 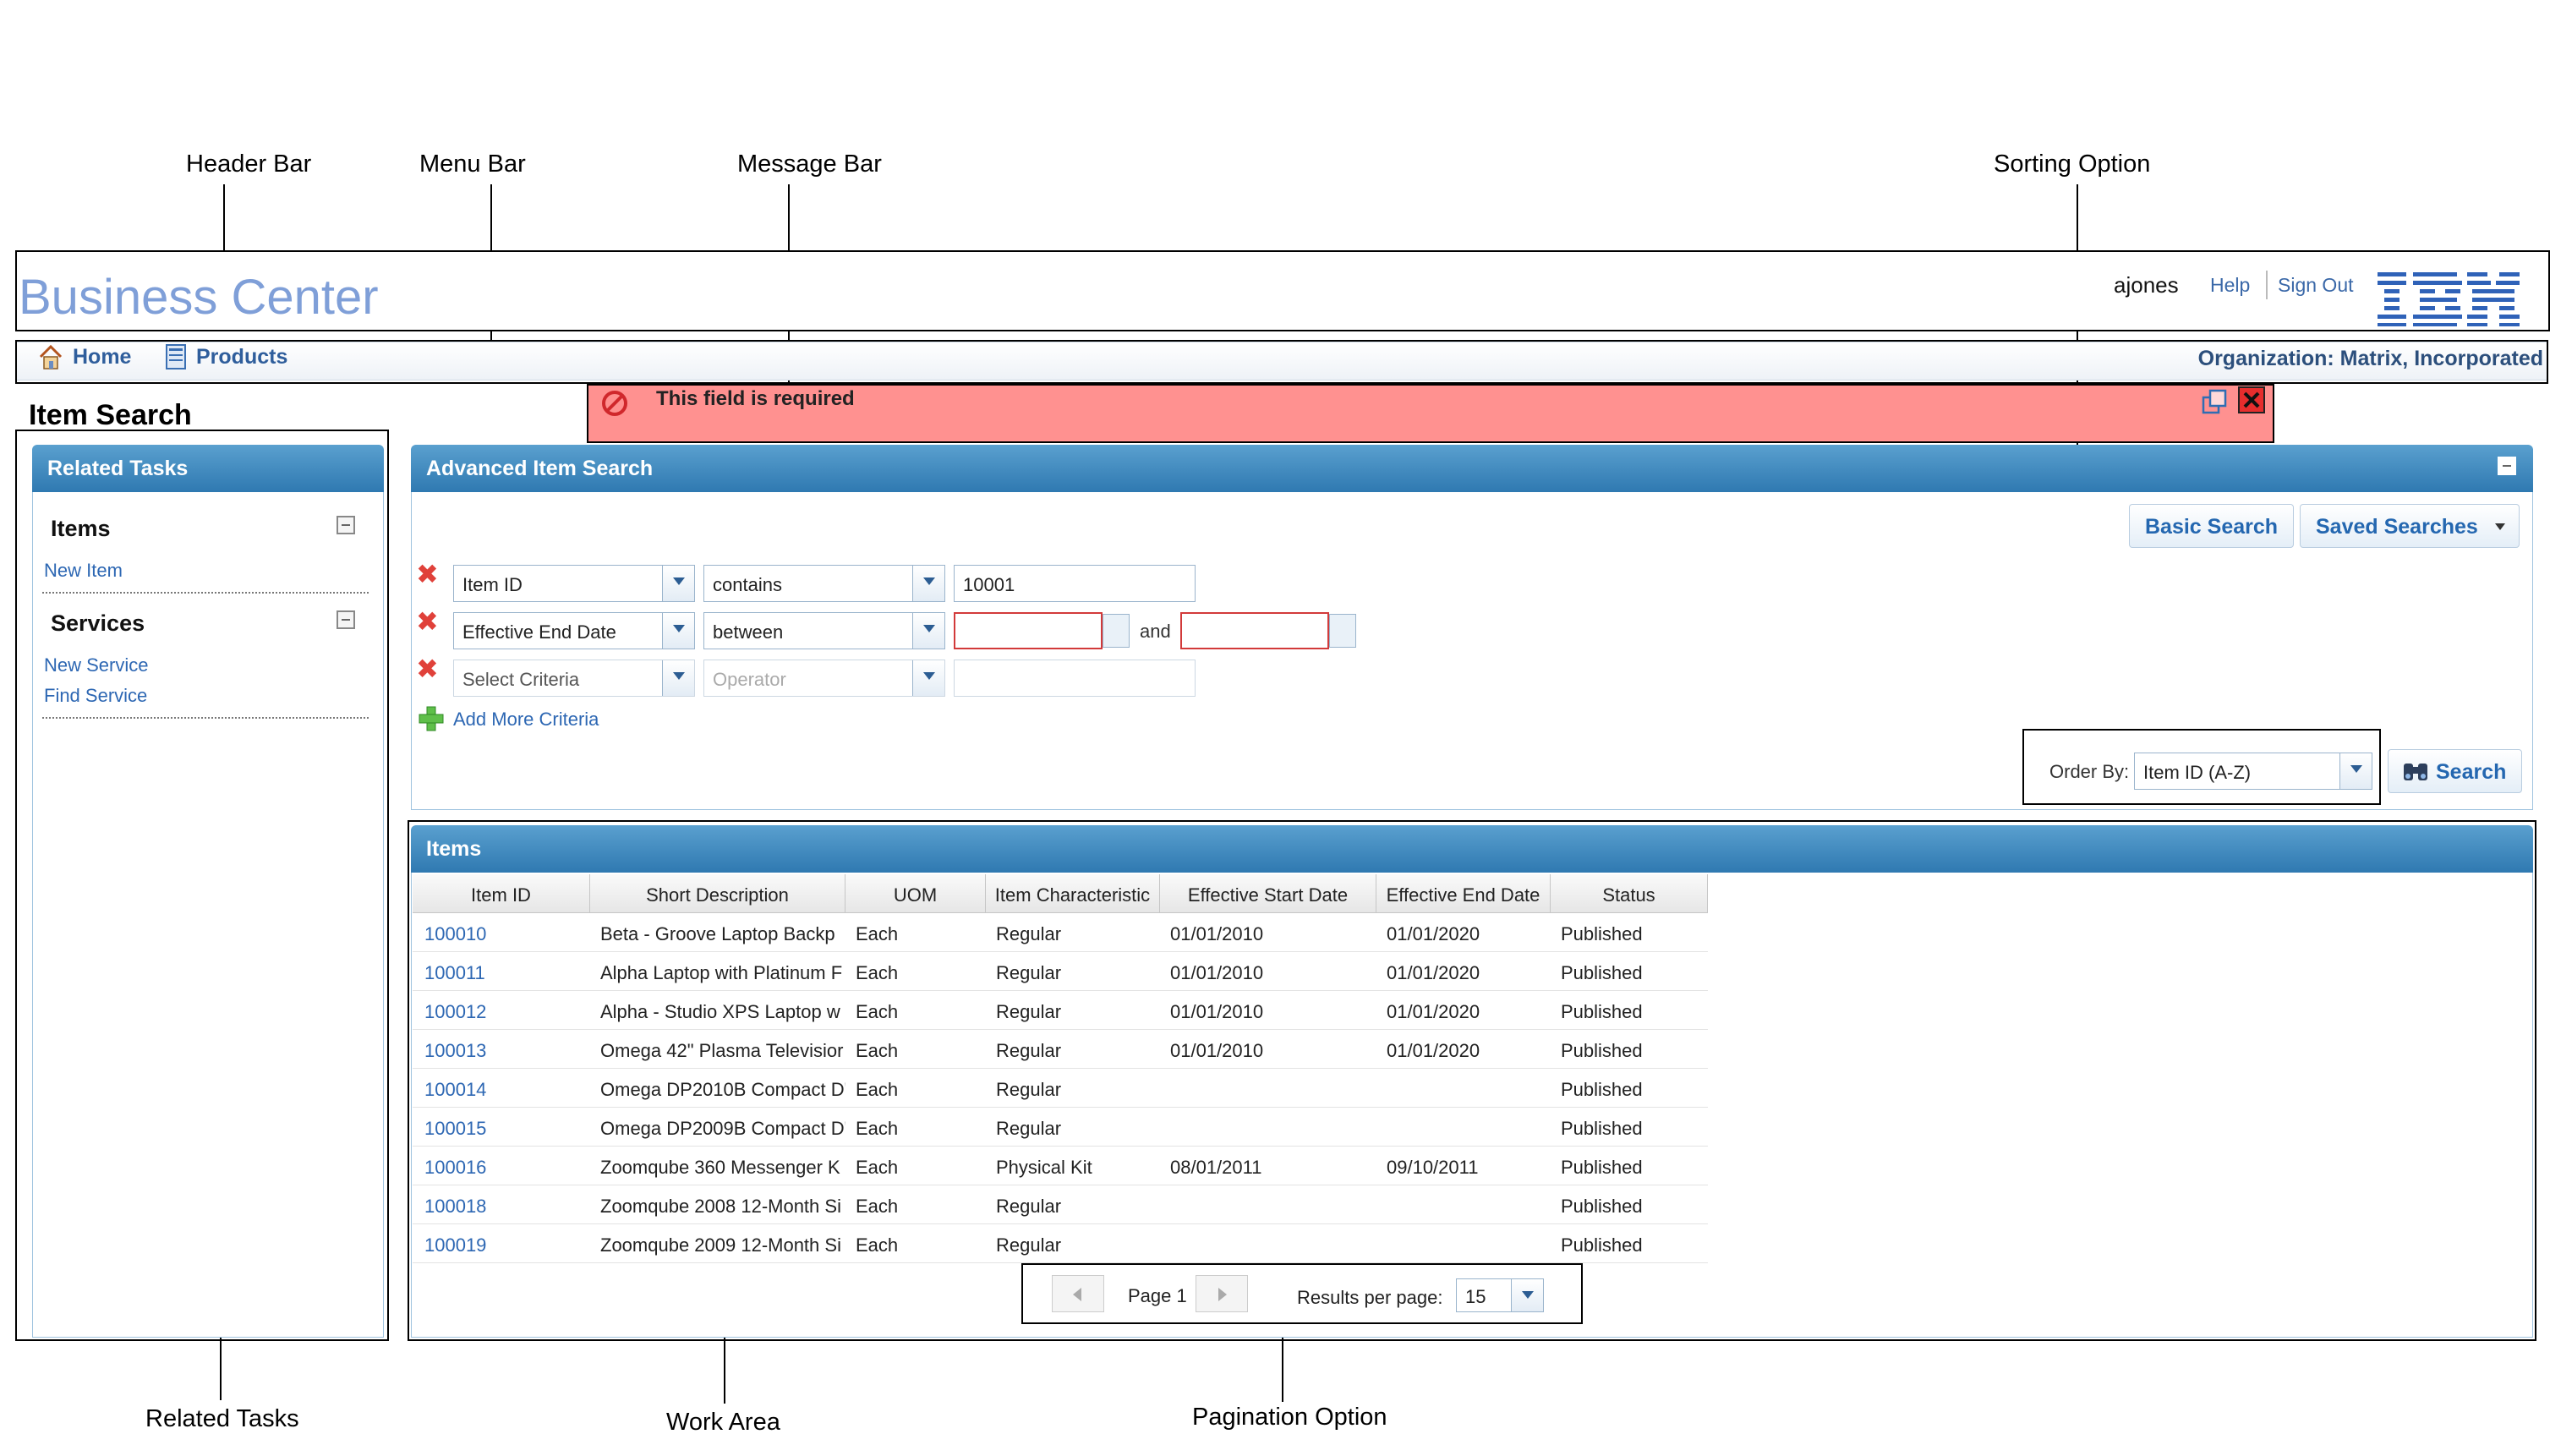 I want to click on callout-sorting-option: Sorting Option, so click(x=2072, y=164).